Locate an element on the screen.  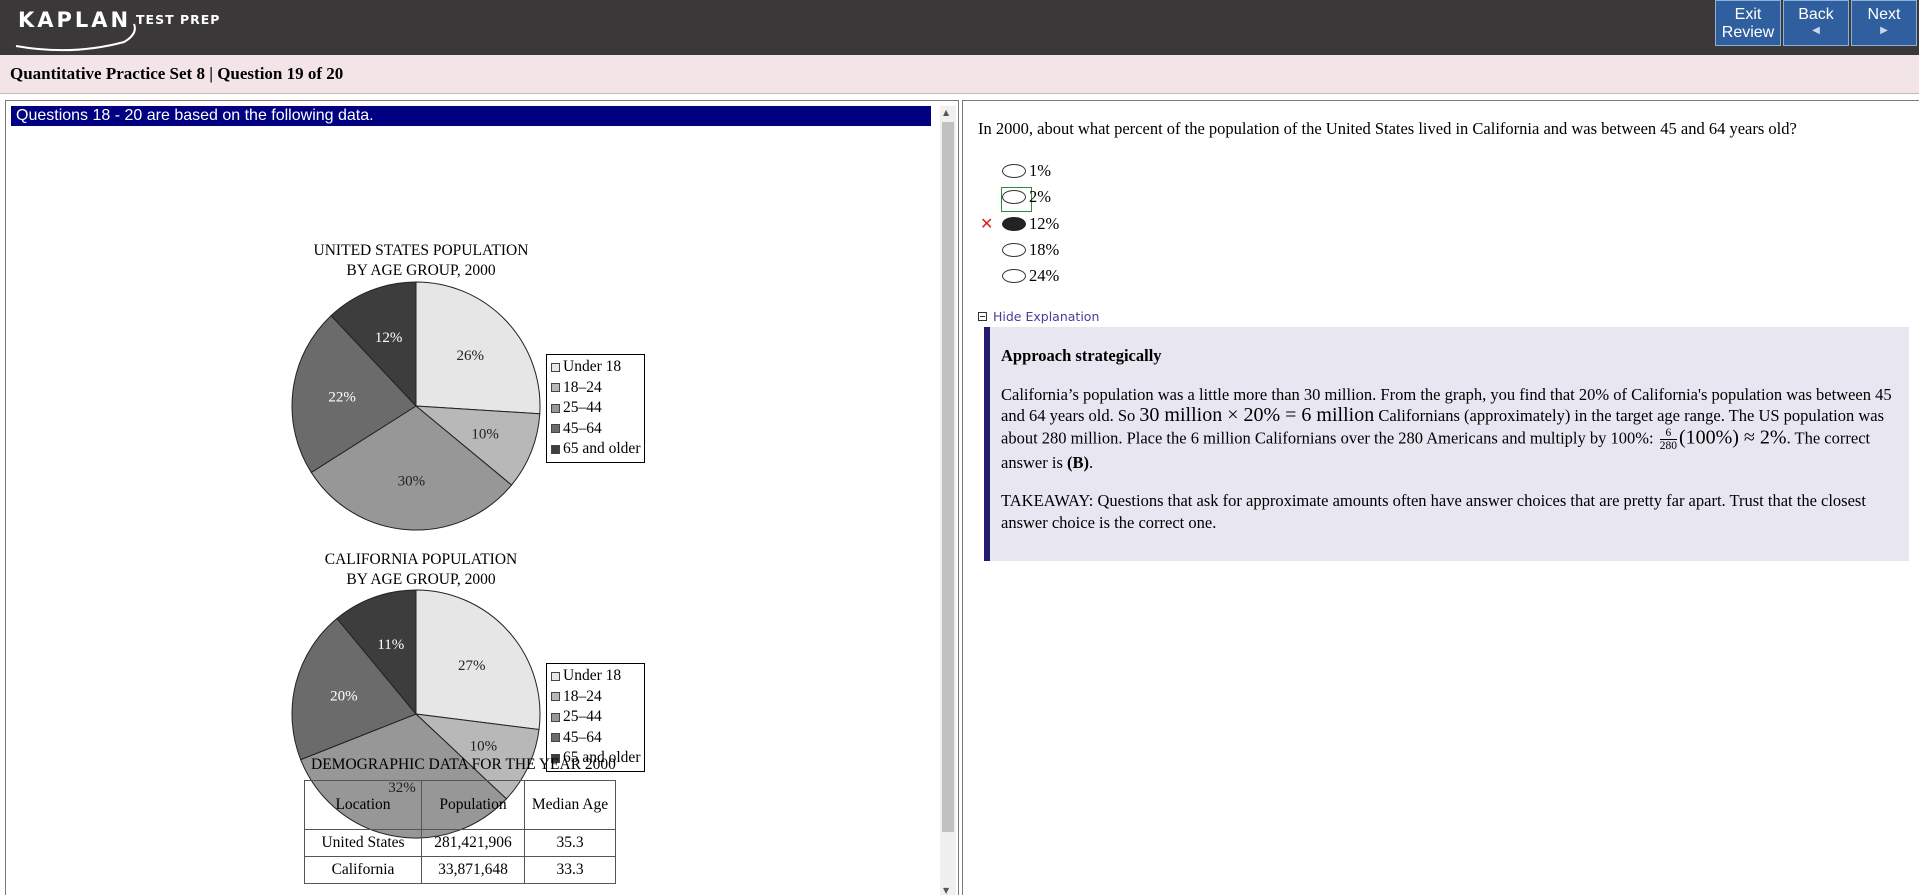
pie-label-25-44: 30% is located at coordinates (412, 481).